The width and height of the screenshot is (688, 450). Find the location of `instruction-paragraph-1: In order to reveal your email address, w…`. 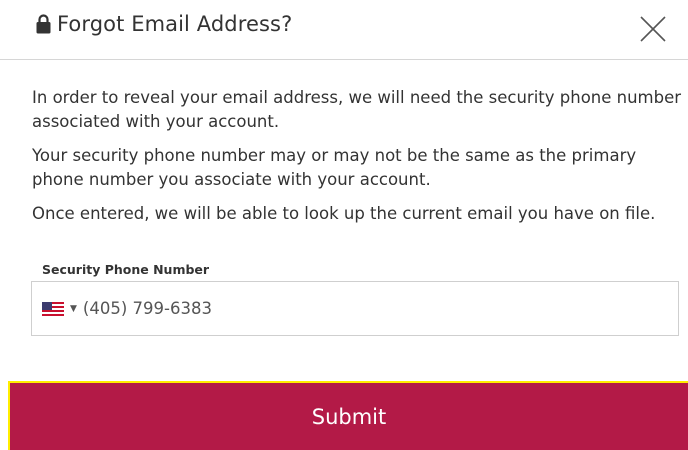

instruction-paragraph-1: In order to reveal your email address, w… is located at coordinates (357, 109).